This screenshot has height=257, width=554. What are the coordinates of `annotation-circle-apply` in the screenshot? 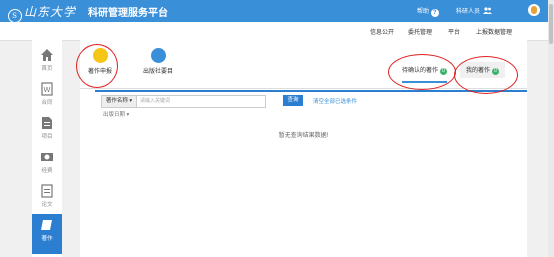 It's located at (97, 66).